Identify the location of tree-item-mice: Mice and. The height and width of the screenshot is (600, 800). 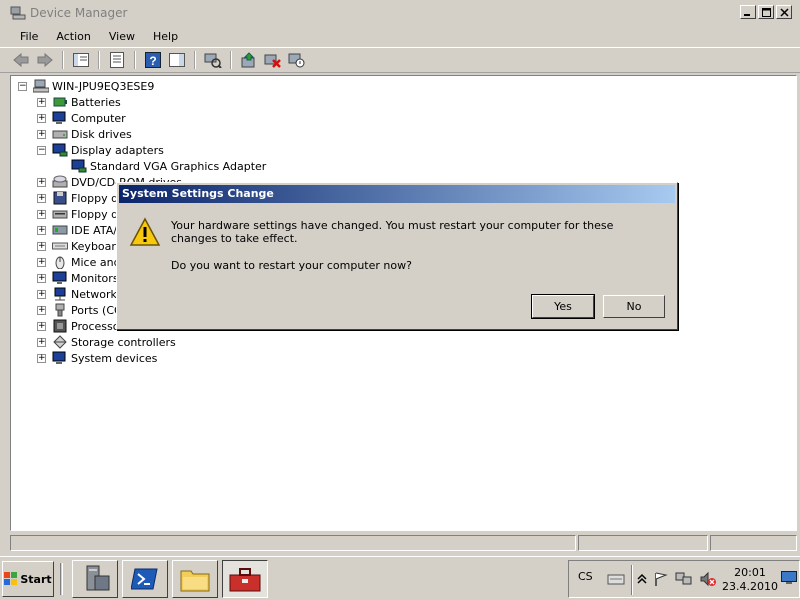
(86, 262).